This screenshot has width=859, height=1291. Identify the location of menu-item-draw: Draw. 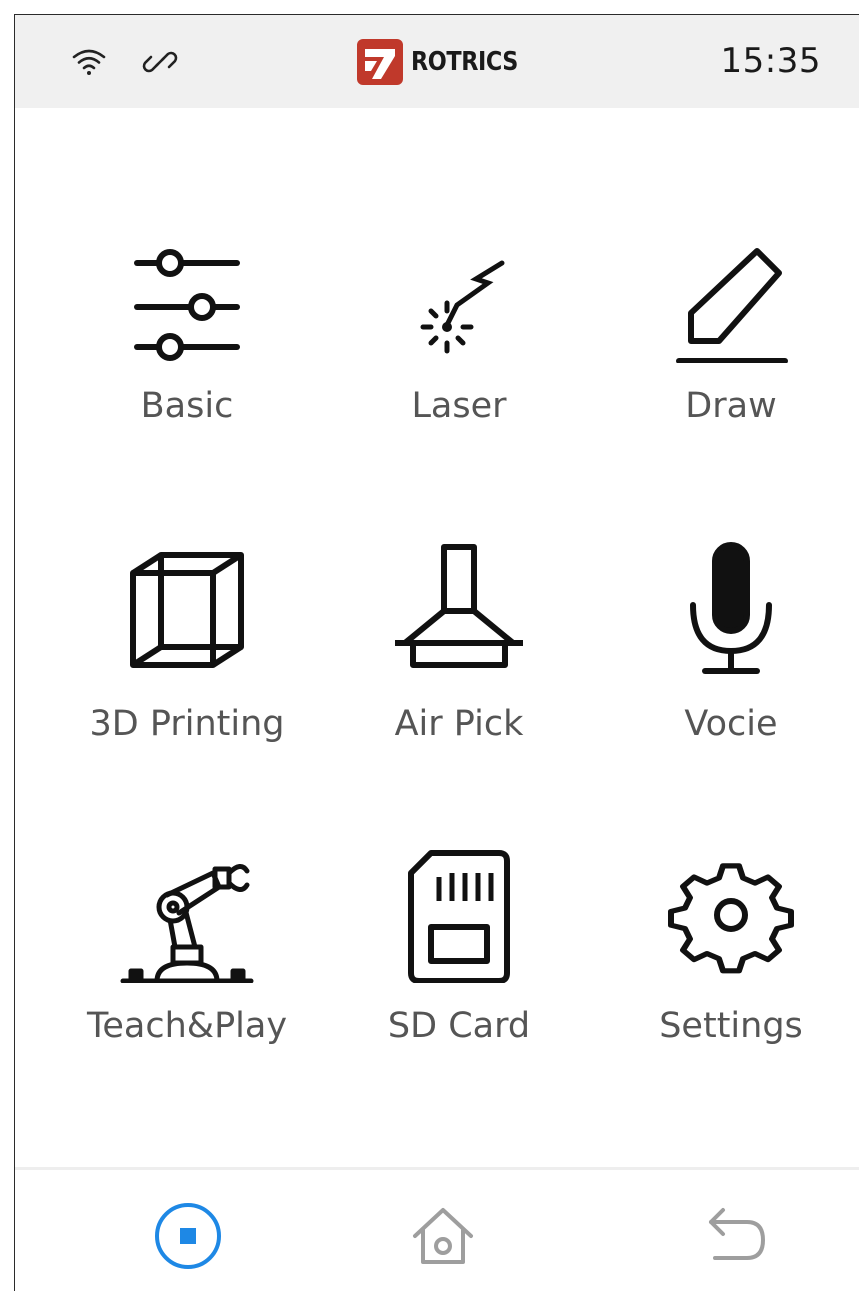
(727, 338).